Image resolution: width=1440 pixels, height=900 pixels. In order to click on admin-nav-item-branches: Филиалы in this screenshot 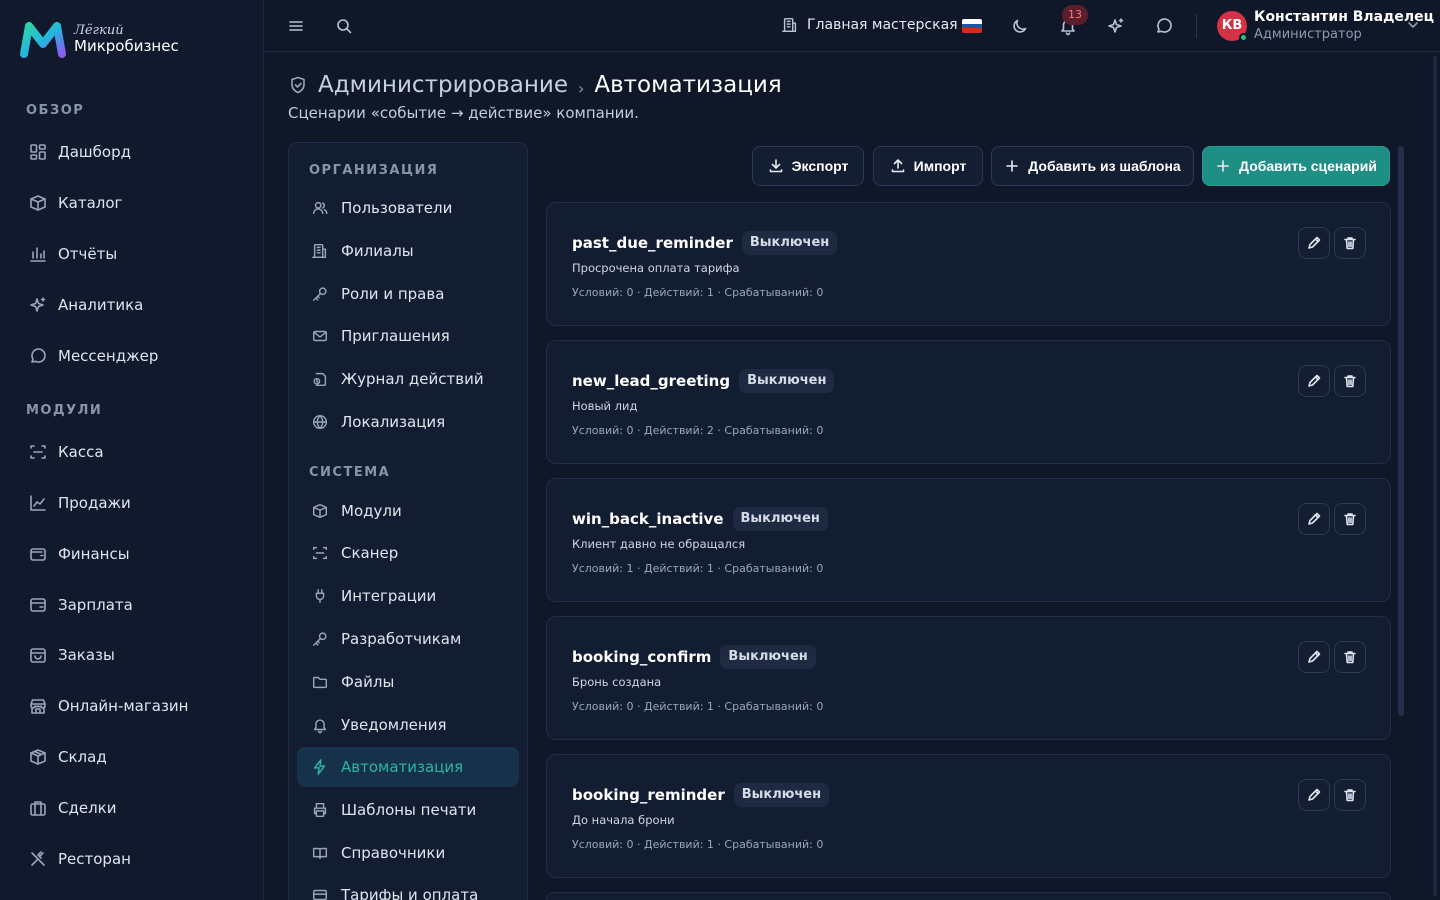, I will do `click(408, 251)`.